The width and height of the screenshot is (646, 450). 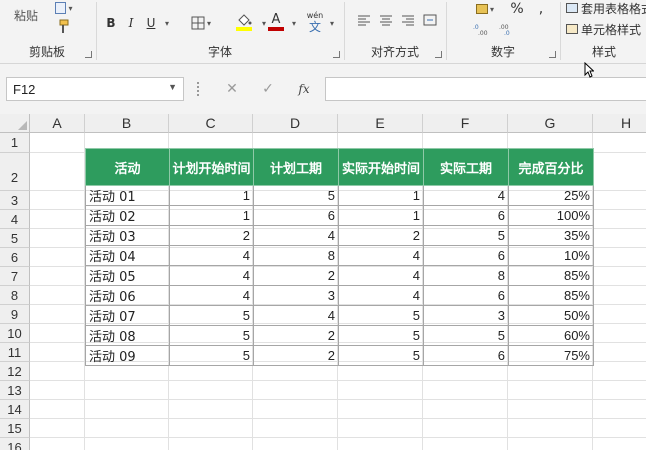 I want to click on align-left-button, so click(x=364, y=20).